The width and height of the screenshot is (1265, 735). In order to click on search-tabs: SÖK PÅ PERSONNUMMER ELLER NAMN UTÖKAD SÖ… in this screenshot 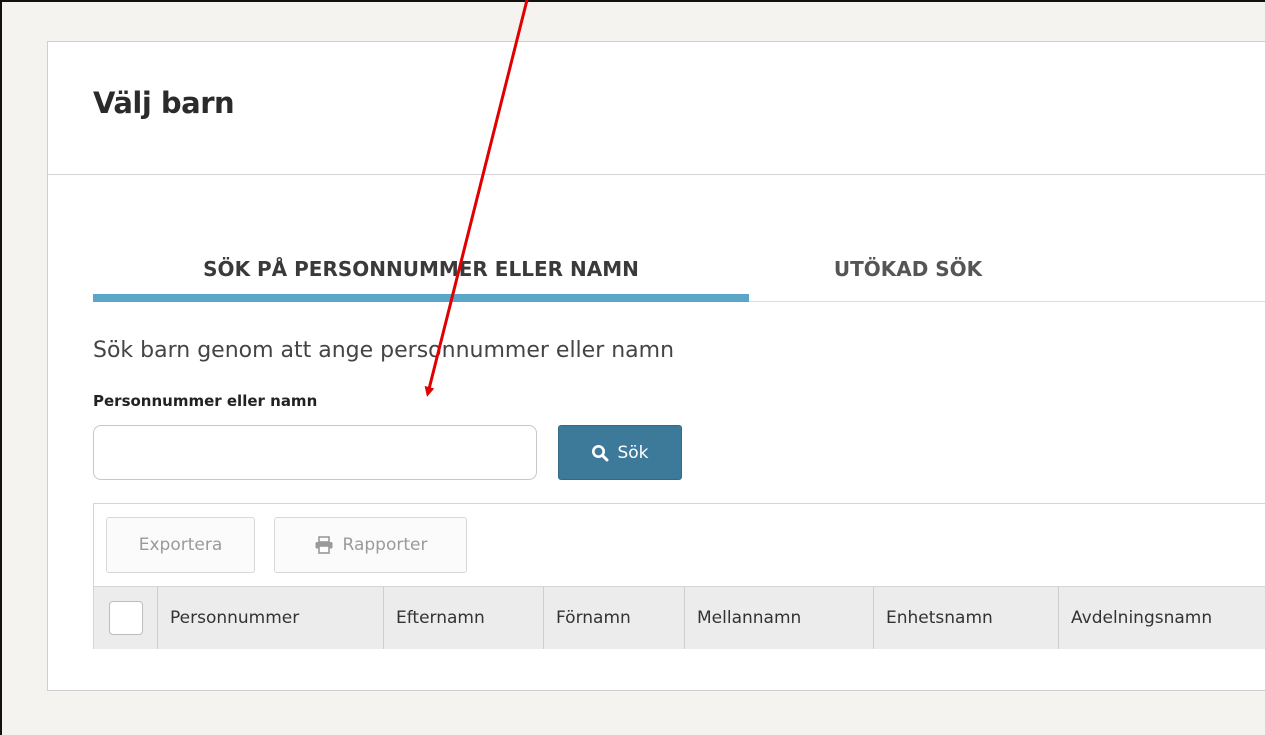, I will do `click(679, 268)`.